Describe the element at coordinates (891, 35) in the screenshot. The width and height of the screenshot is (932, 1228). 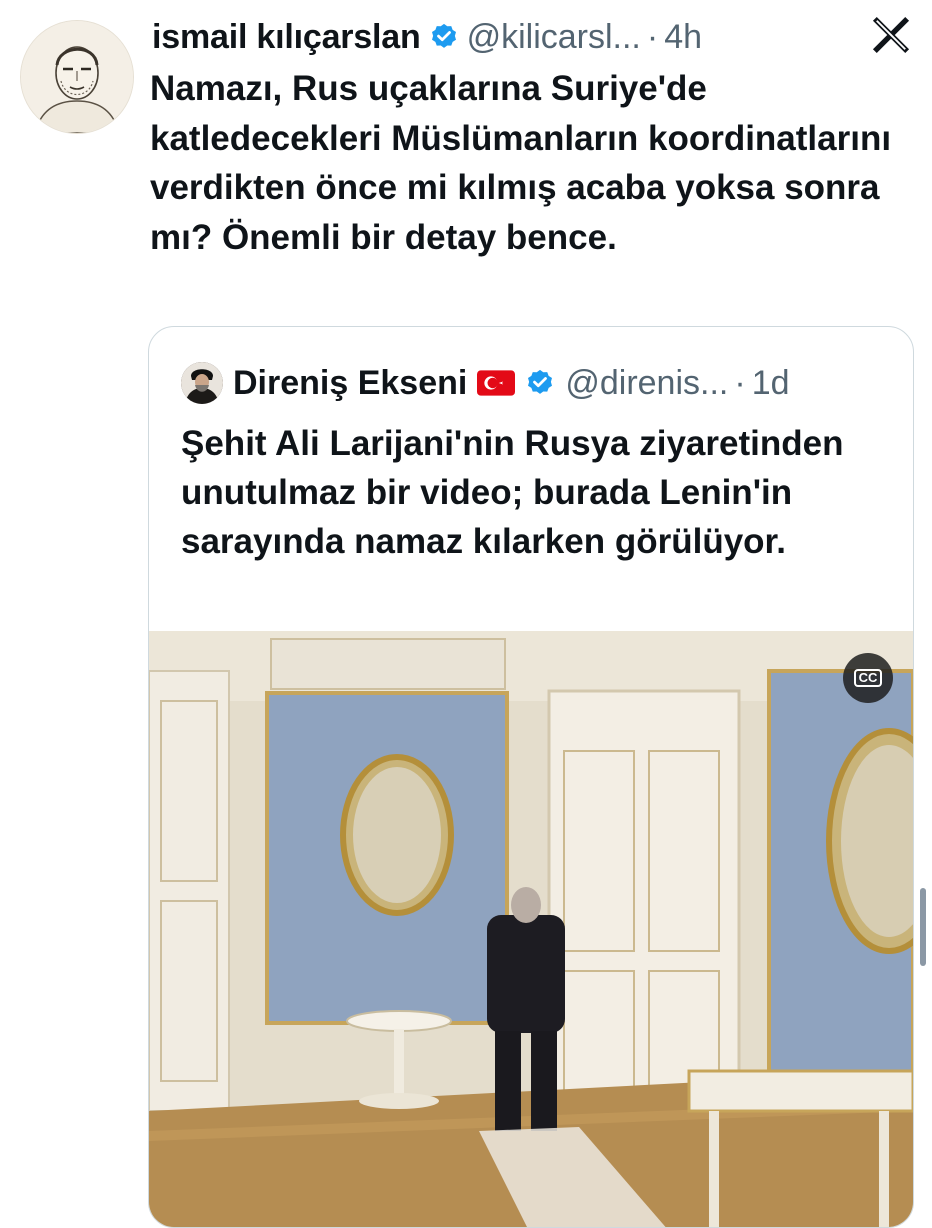
I see `x-logo-icon` at that location.